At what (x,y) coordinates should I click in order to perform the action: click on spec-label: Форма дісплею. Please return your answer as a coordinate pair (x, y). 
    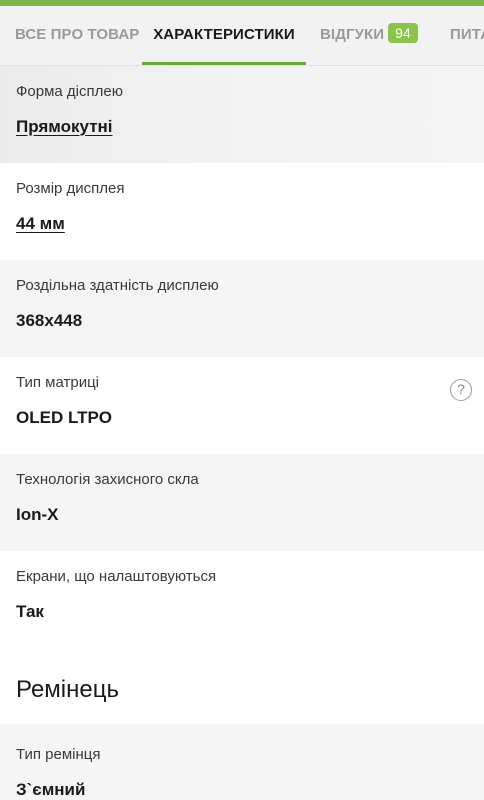
    Looking at the image, I should click on (69, 91).